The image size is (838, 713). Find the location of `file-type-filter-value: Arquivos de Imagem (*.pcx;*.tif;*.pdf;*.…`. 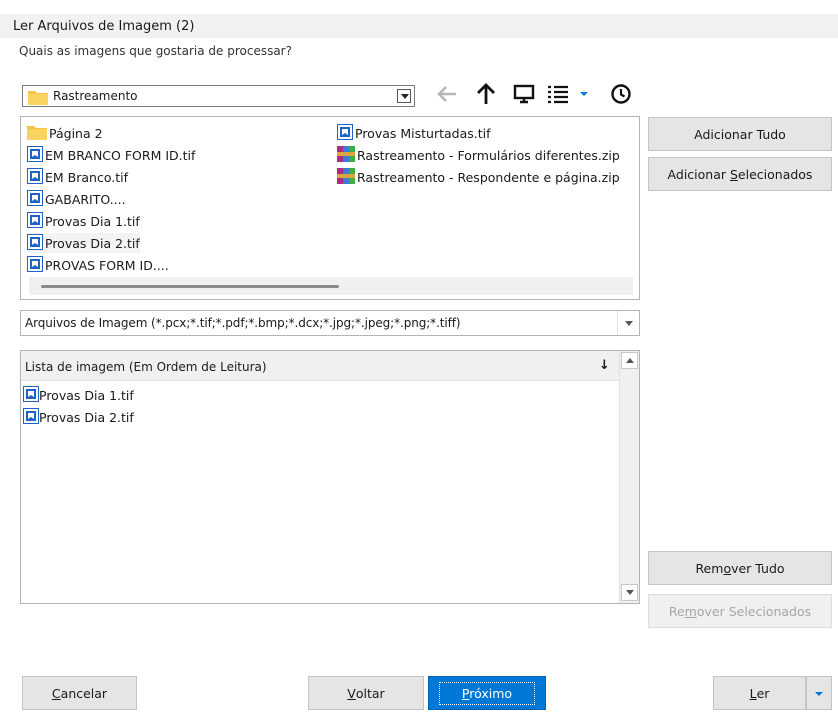

file-type-filter-value: Arquivos de Imagem (*.pcx;*.tif;*.pdf;*.… is located at coordinates (243, 323).